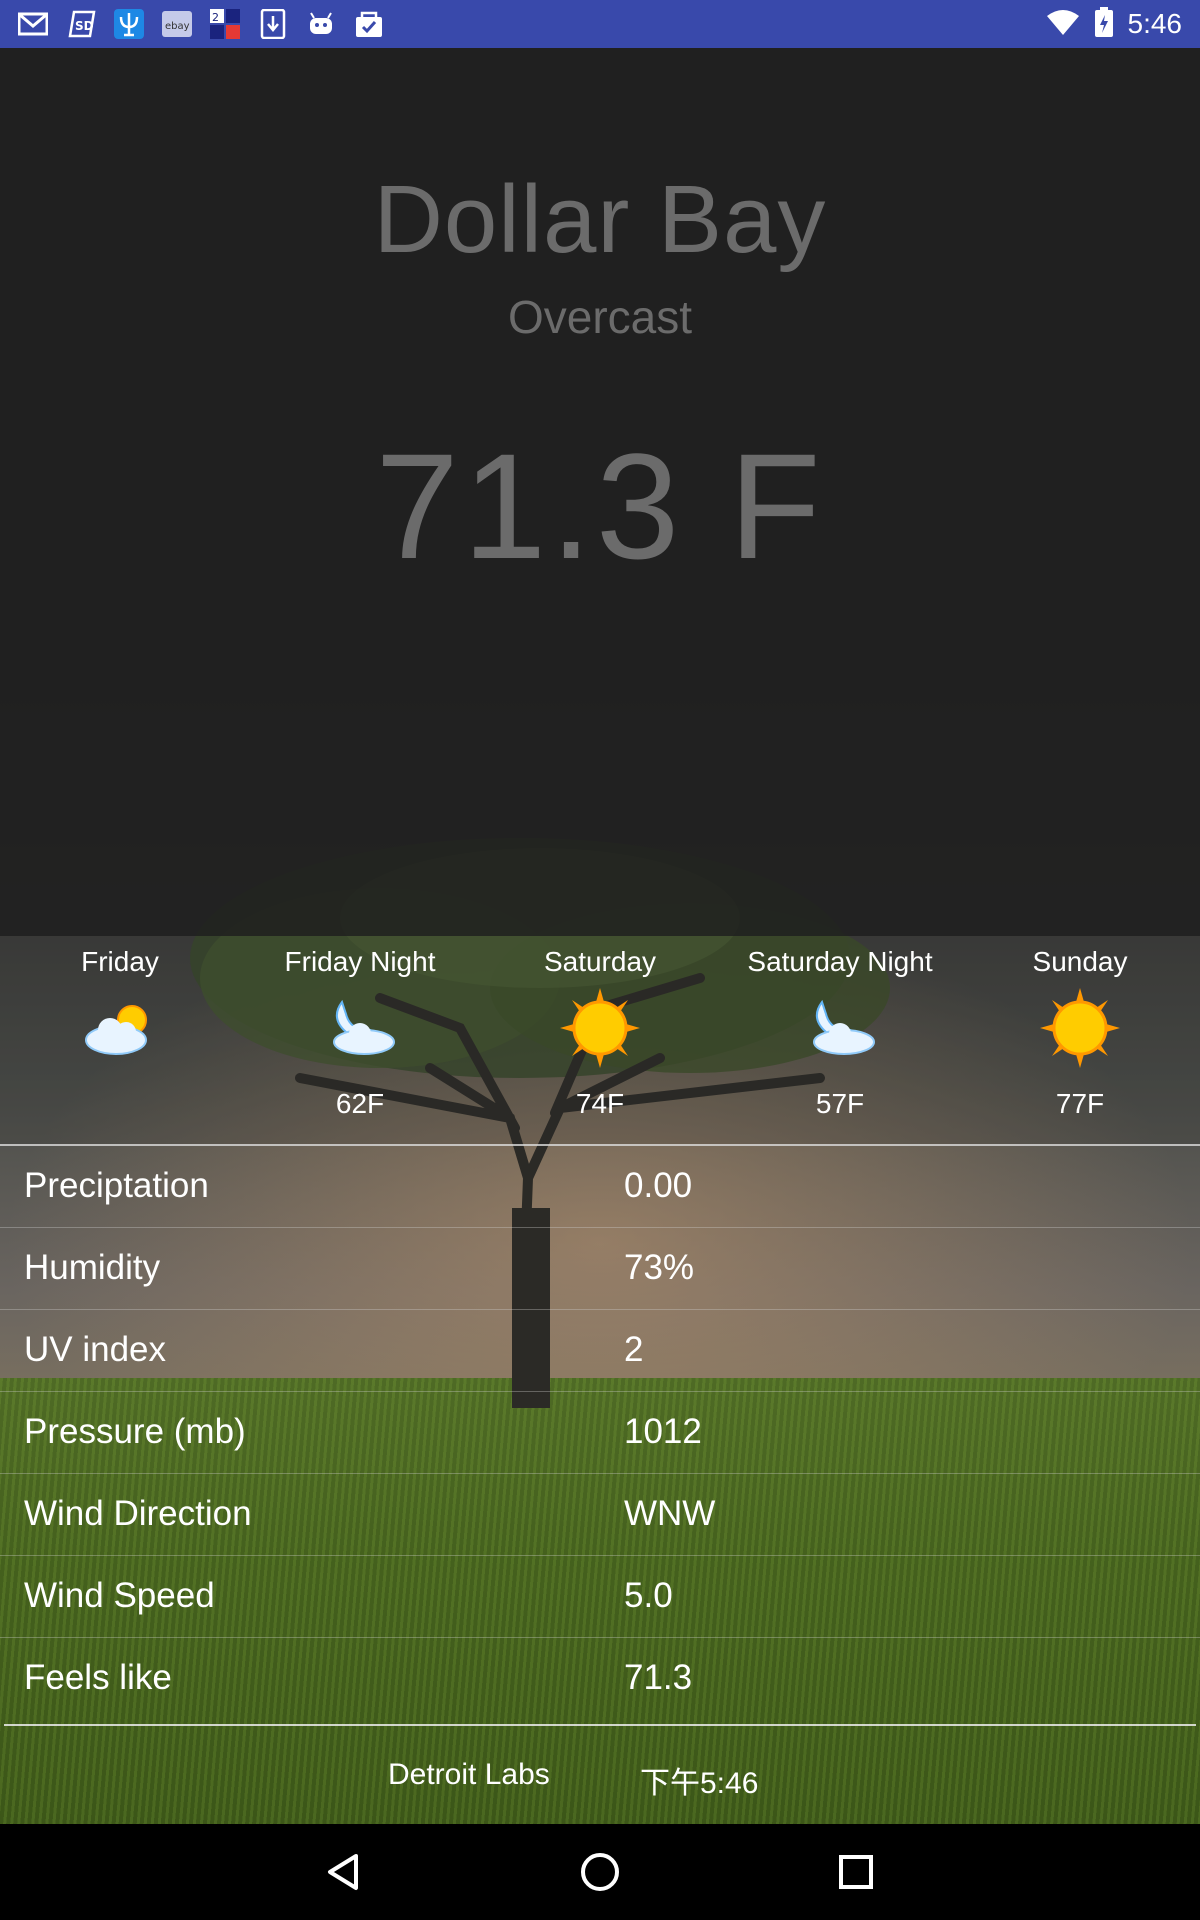 This screenshot has width=1200, height=1920. Describe the element at coordinates (469, 1774) in the screenshot. I see `provider-credit: Detroit Labs` at that location.